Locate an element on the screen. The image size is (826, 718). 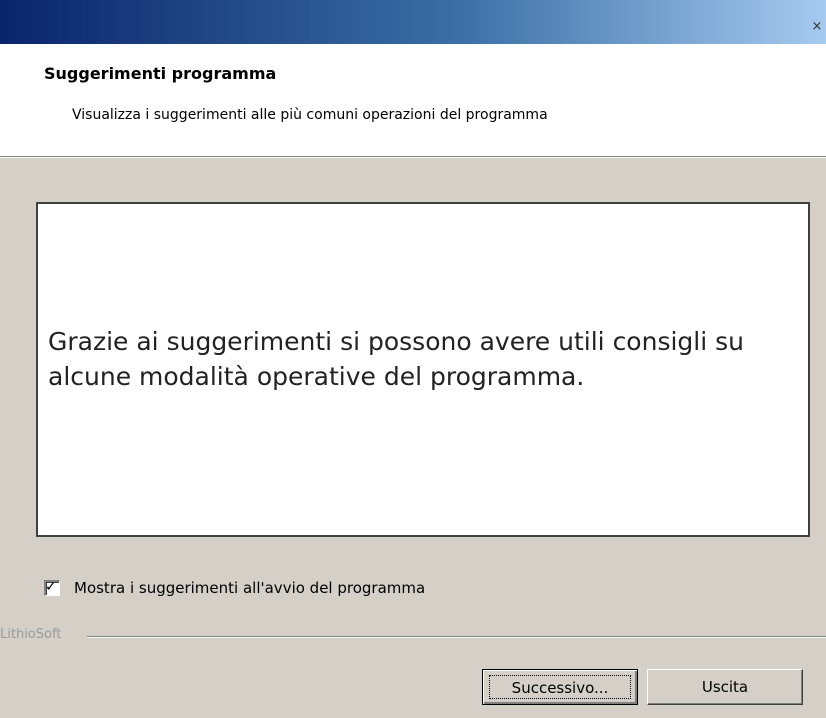
show-on-startup-checkbox: ✓ is located at coordinates (52, 587).